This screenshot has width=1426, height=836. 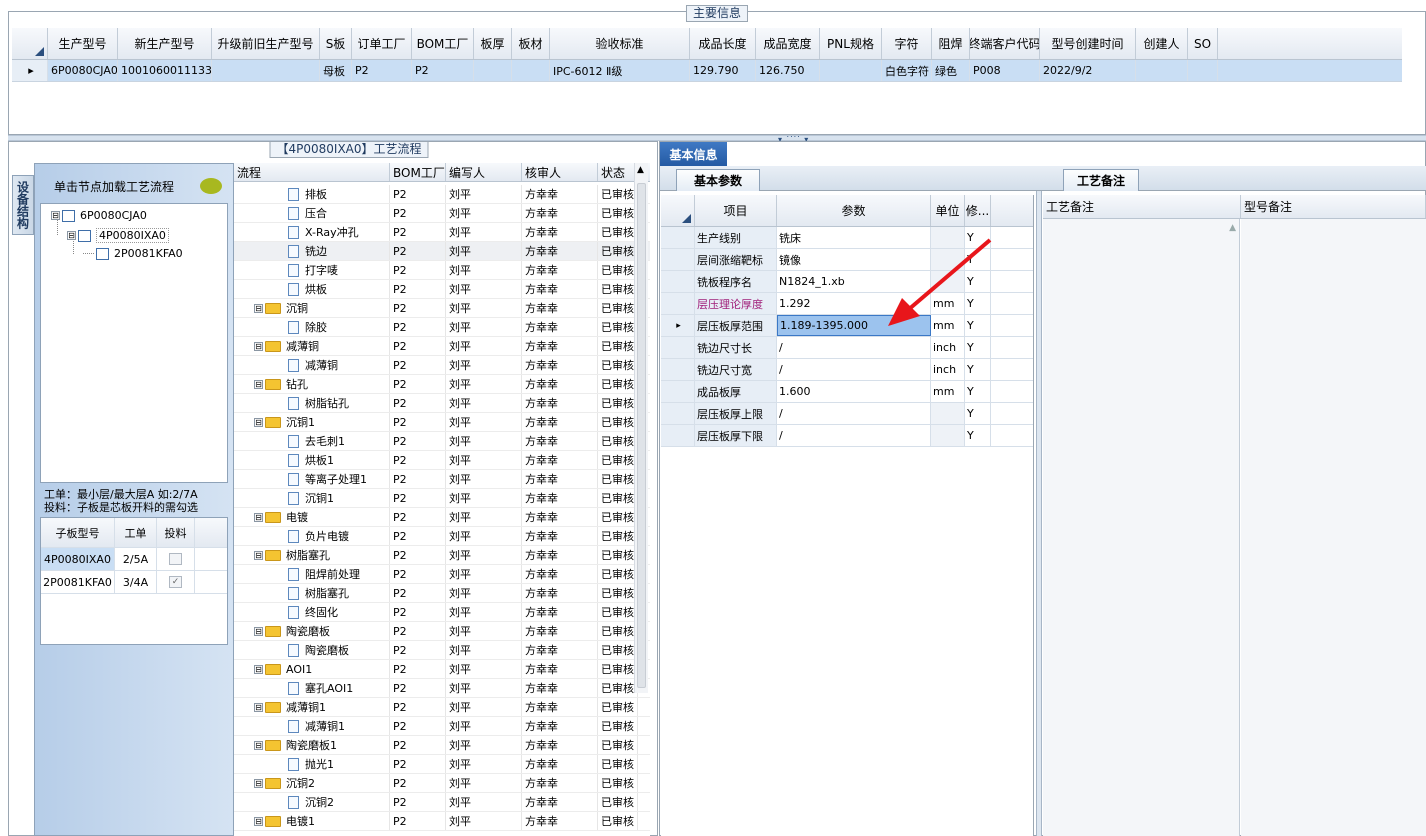 I want to click on flow-name-cell: ⊟ 沉铜, so click(x=312, y=308).